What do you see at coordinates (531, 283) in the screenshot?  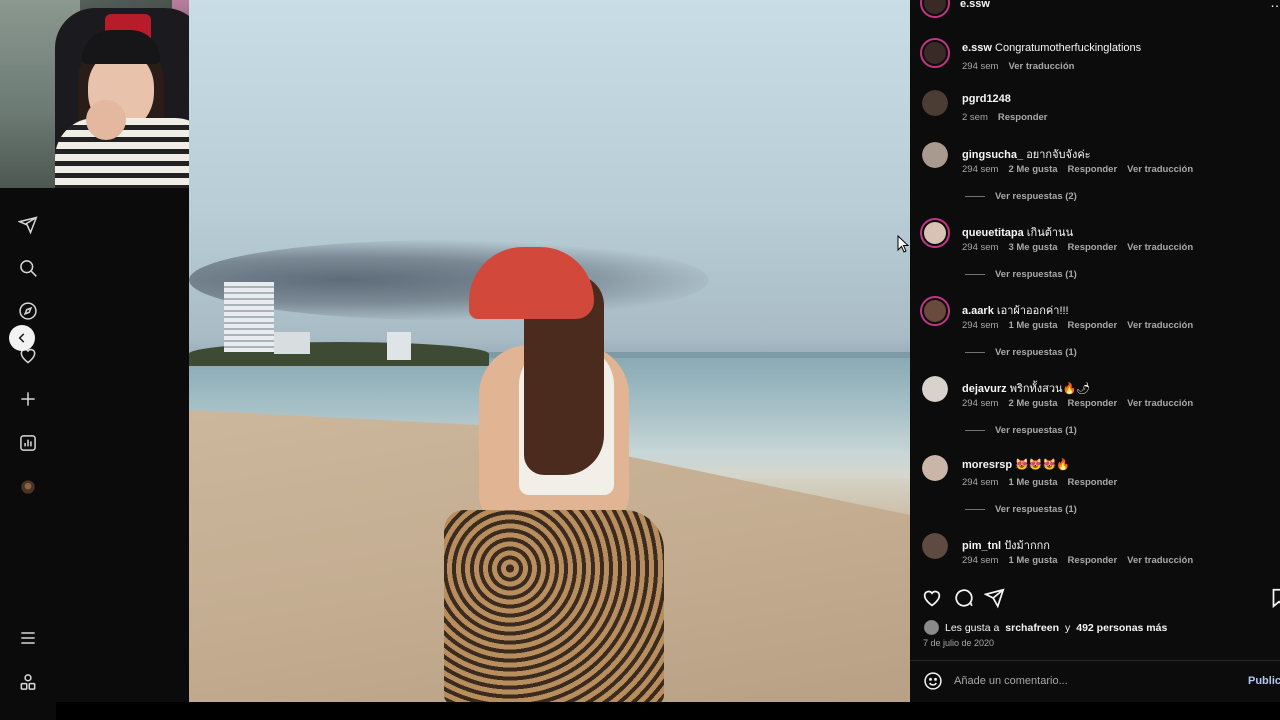 I see `subject-cap` at bounding box center [531, 283].